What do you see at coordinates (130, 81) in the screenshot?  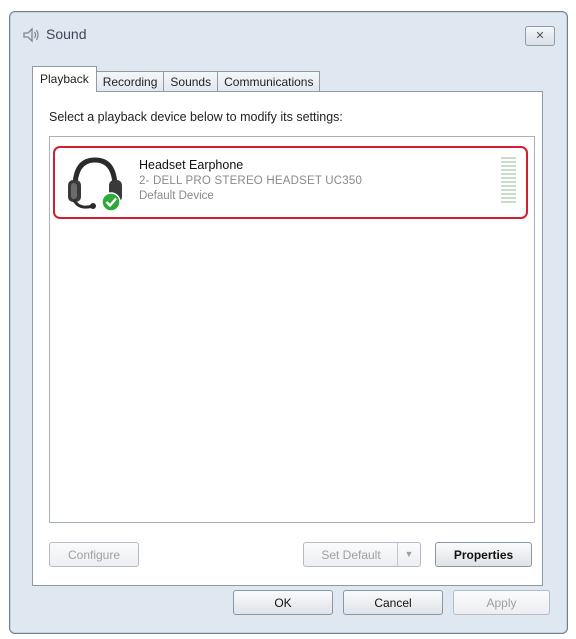 I see `tab-recording: Recording` at bounding box center [130, 81].